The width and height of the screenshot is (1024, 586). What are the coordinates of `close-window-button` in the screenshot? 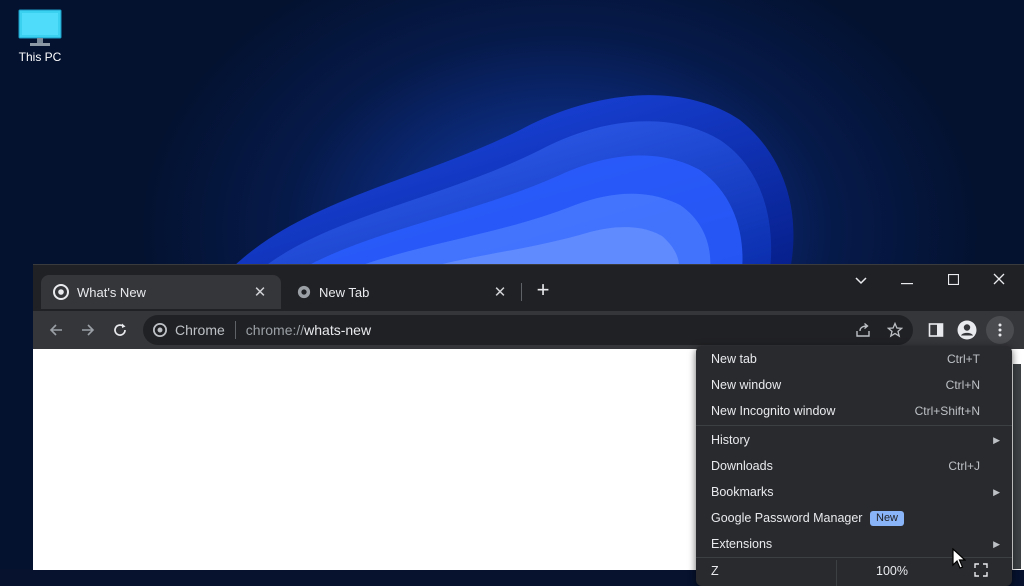 It's located at (999, 280).